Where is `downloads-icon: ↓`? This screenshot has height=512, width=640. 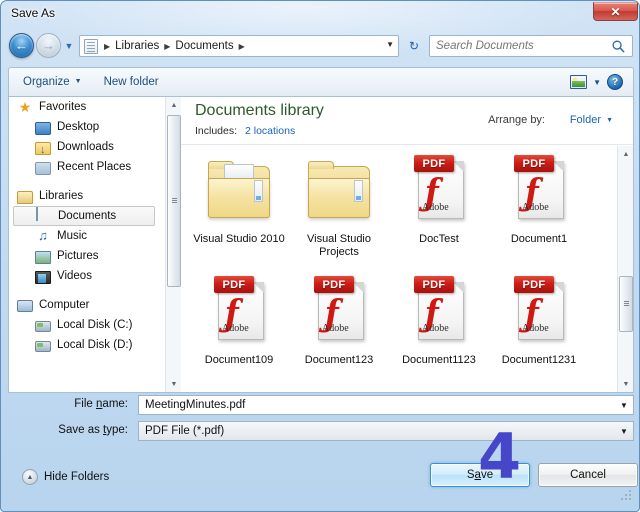
downloads-icon: ↓ is located at coordinates (43, 148).